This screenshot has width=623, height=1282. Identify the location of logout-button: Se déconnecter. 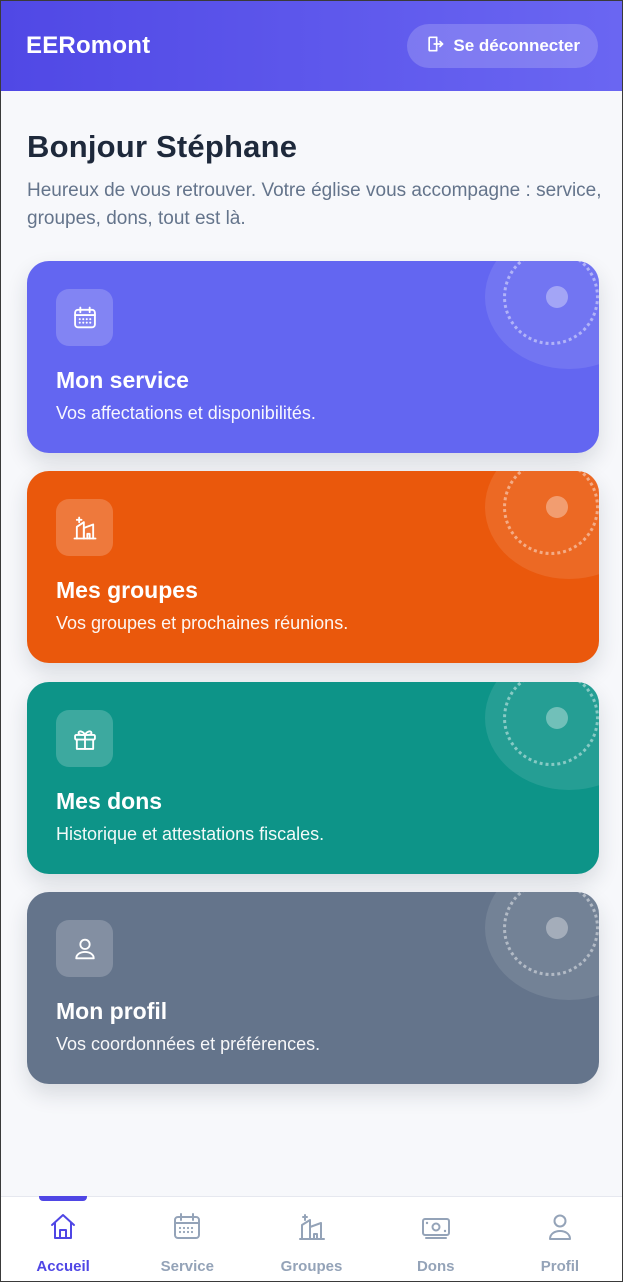
(502, 46).